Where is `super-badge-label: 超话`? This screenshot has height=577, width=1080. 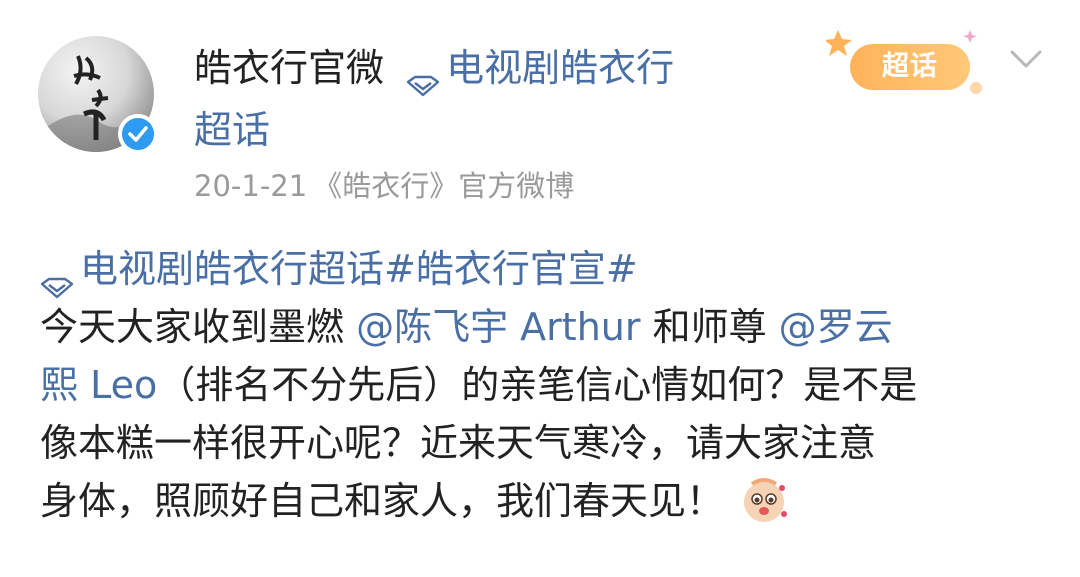
super-badge-label: 超话 is located at coordinates (910, 67).